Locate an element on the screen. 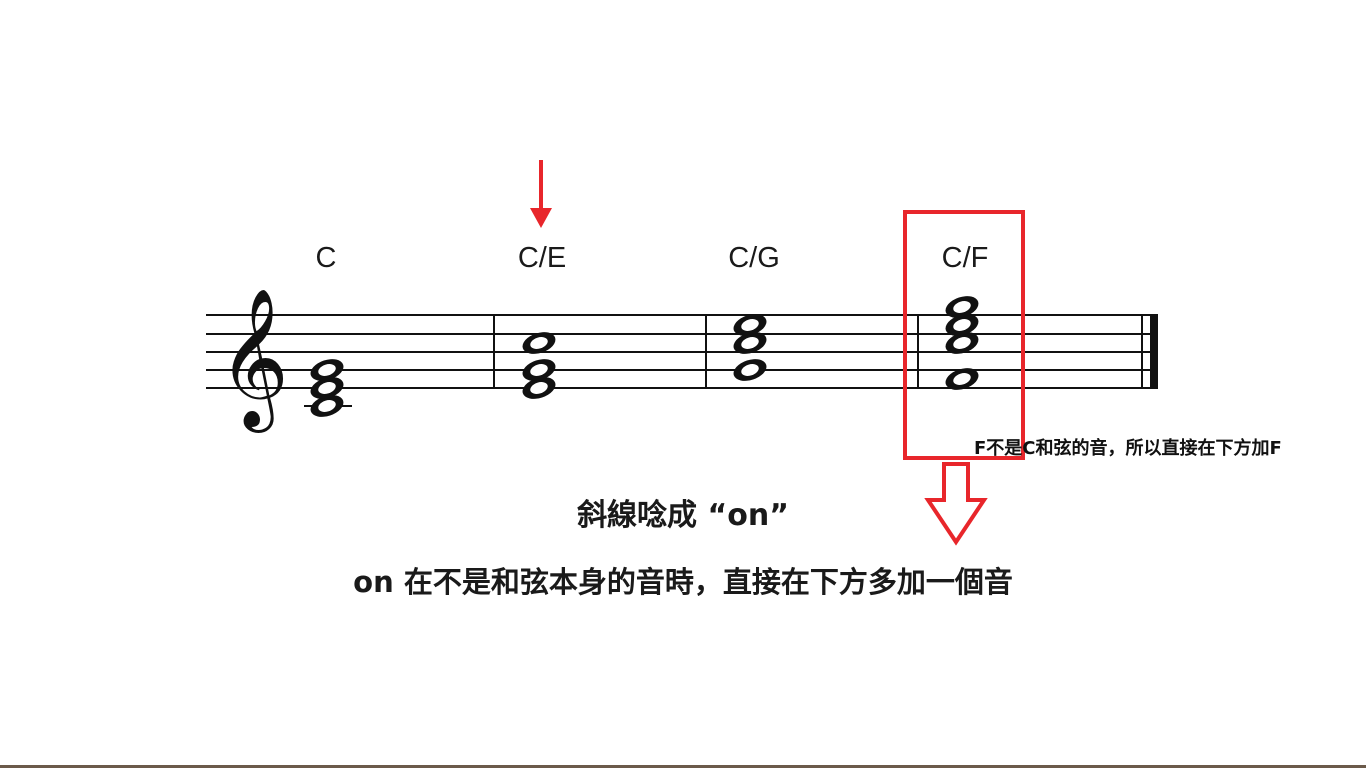 The height and width of the screenshot is (768, 1366). final-bar-thick is located at coordinates (1154, 352).